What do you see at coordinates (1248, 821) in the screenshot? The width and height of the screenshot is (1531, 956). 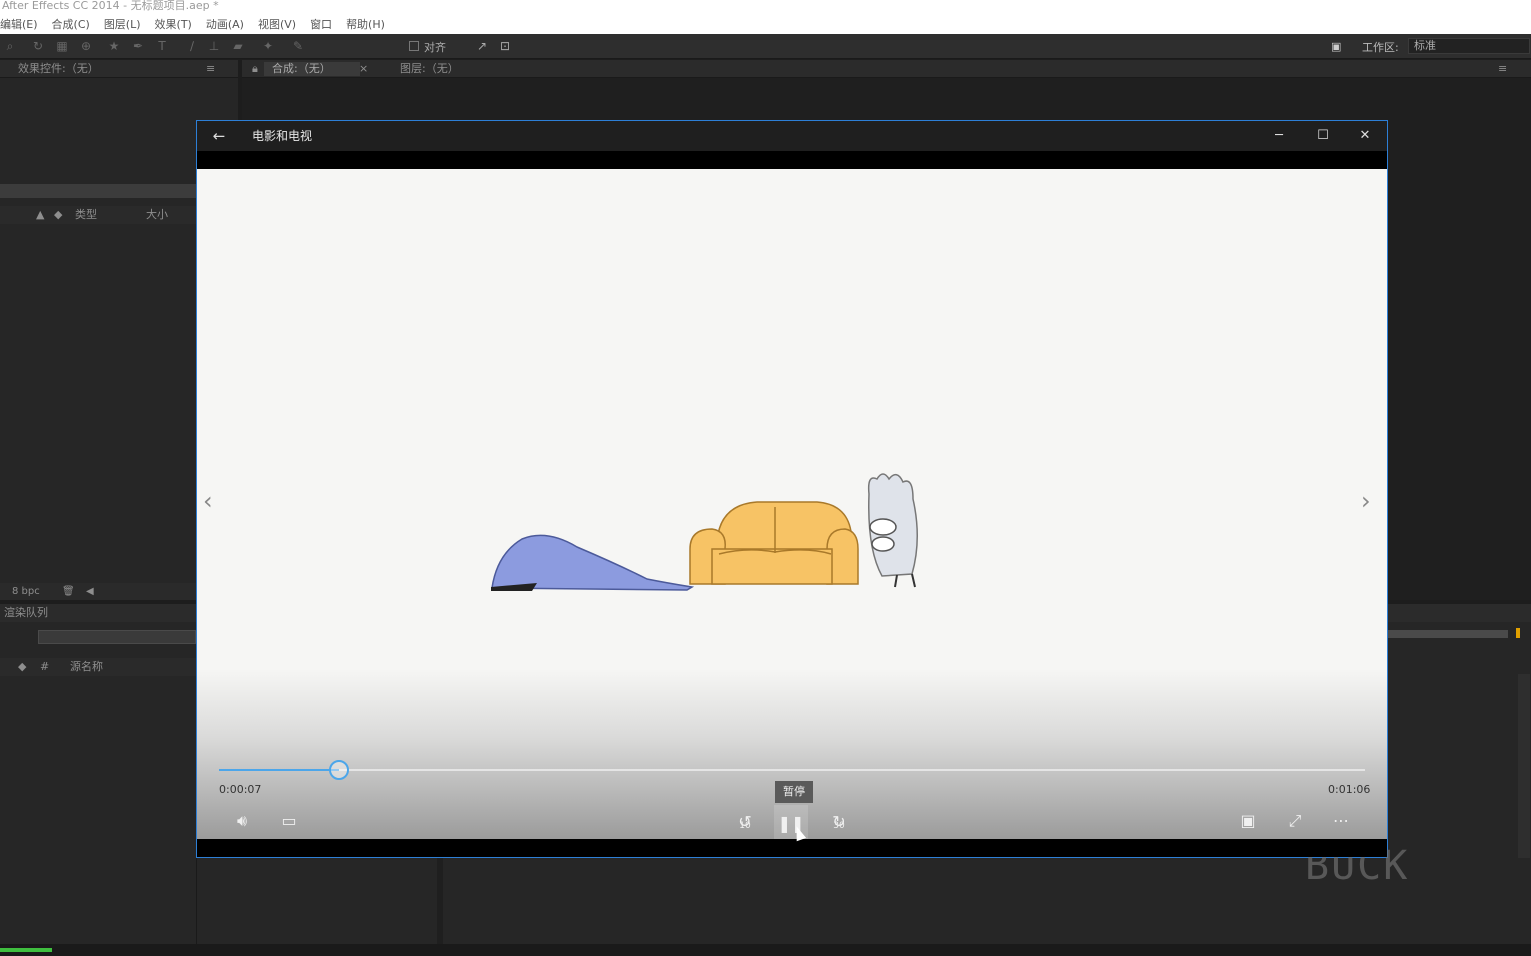 I see `mini-view-icon: ▣` at bounding box center [1248, 821].